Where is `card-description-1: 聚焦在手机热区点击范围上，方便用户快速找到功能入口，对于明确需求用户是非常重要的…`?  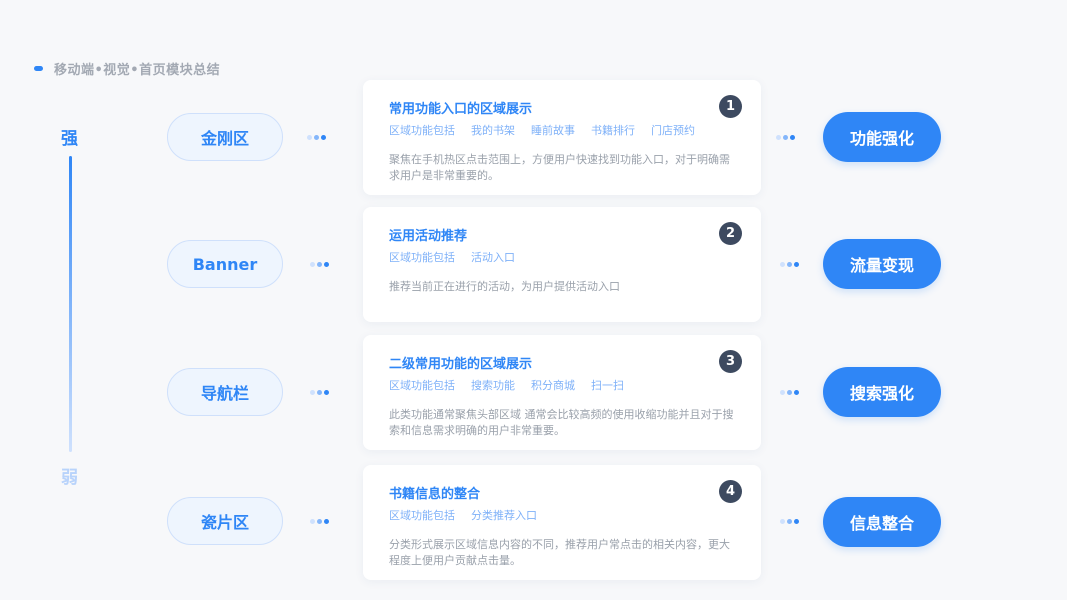 card-description-1: 聚焦在手机热区点击范围上，方便用户快速找到功能入口，对于明确需求用户是非常重要的… is located at coordinates (559, 167).